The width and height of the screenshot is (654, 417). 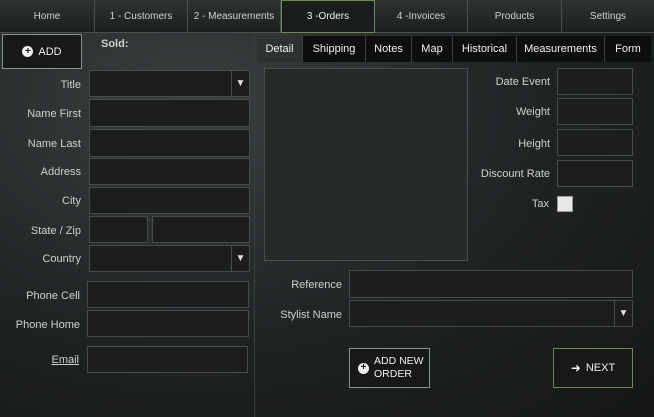 What do you see at coordinates (393, 374) in the screenshot?
I see `add-new-order-label-line2: ORDER` at bounding box center [393, 374].